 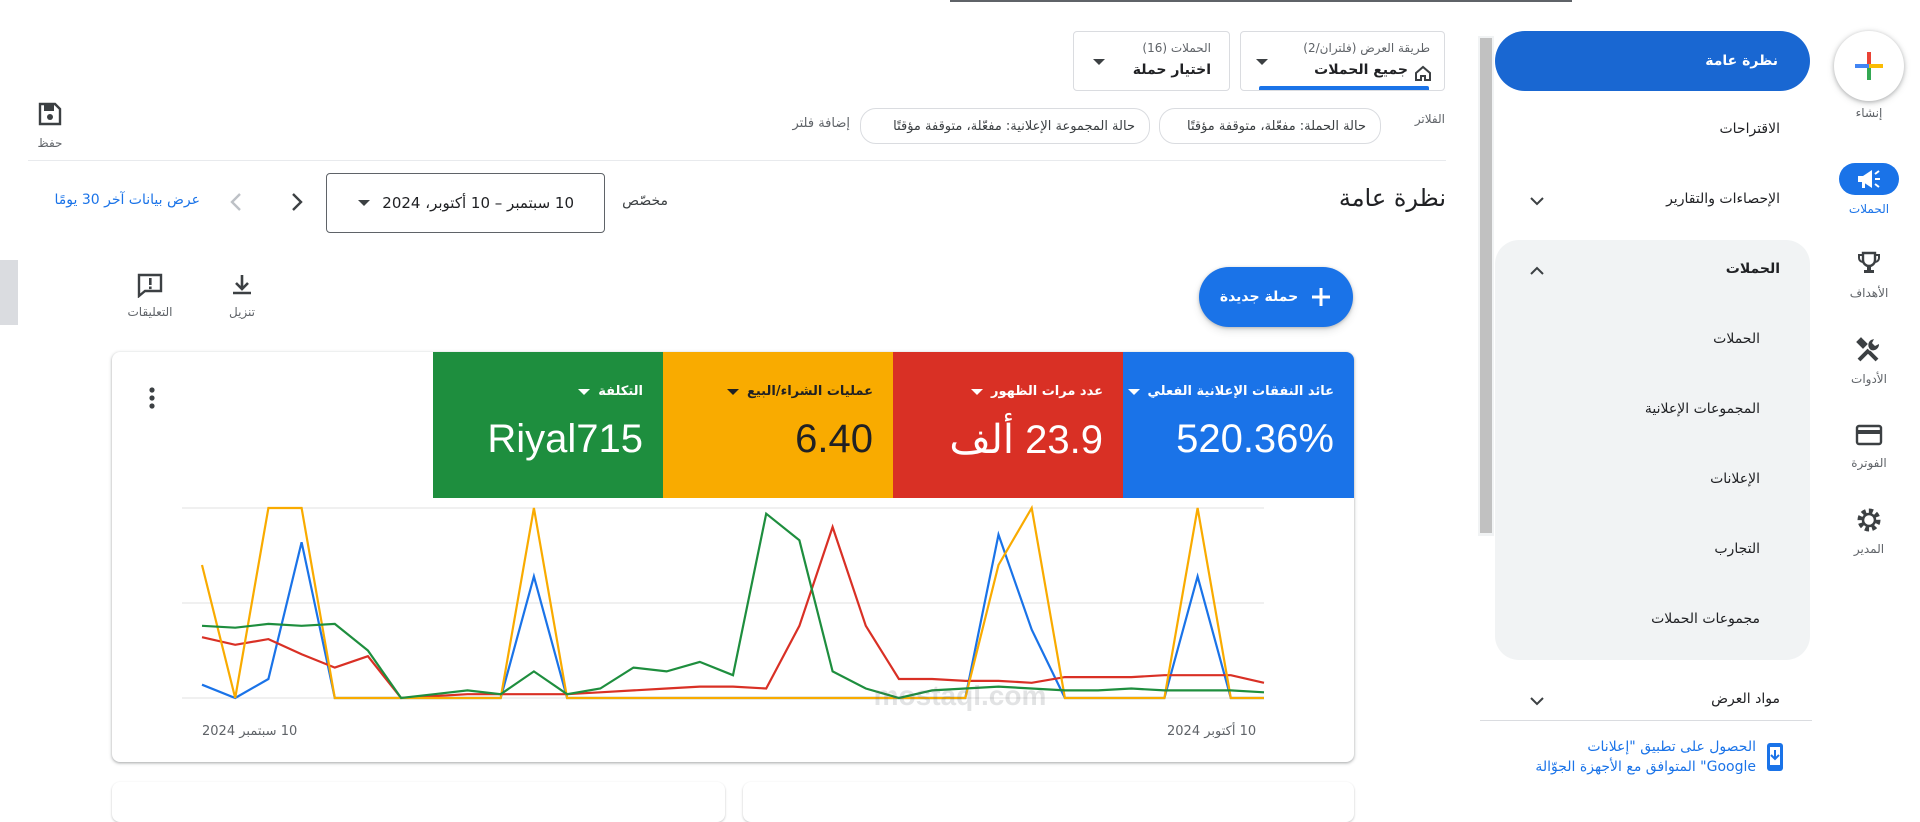 I want to click on nav-sub-item: مجموعات الحملات, so click(x=1660, y=619).